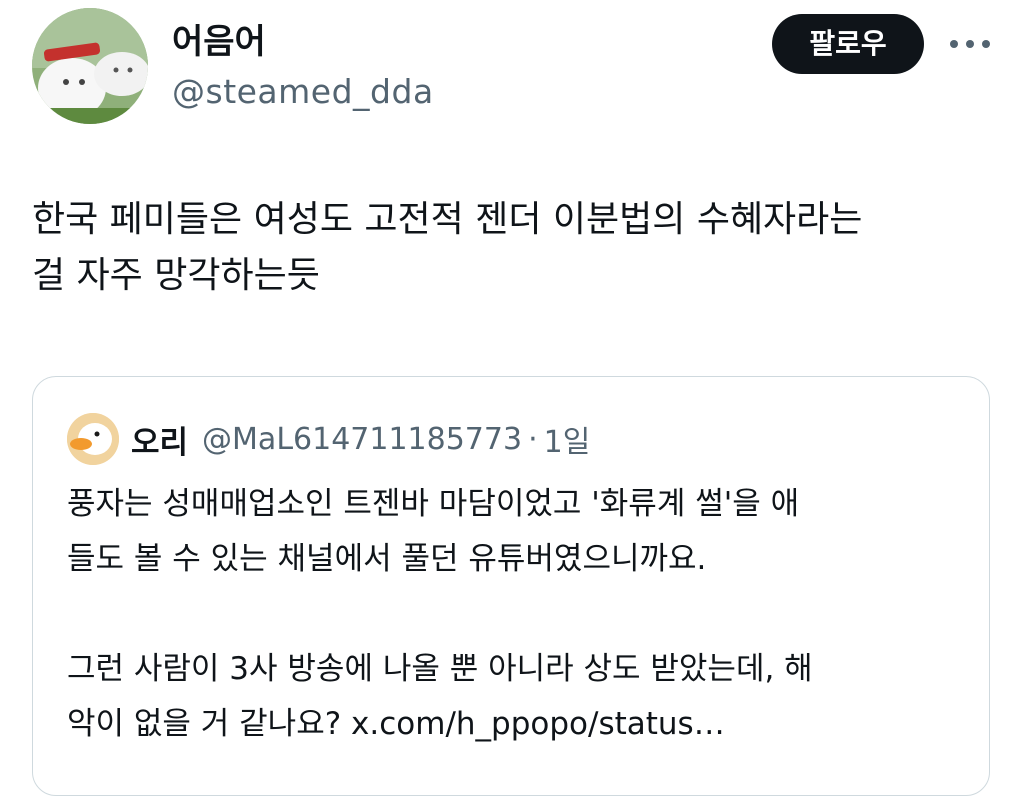 The image size is (1024, 796). What do you see at coordinates (219, 42) in the screenshot?
I see `author-display-name: 어음어` at bounding box center [219, 42].